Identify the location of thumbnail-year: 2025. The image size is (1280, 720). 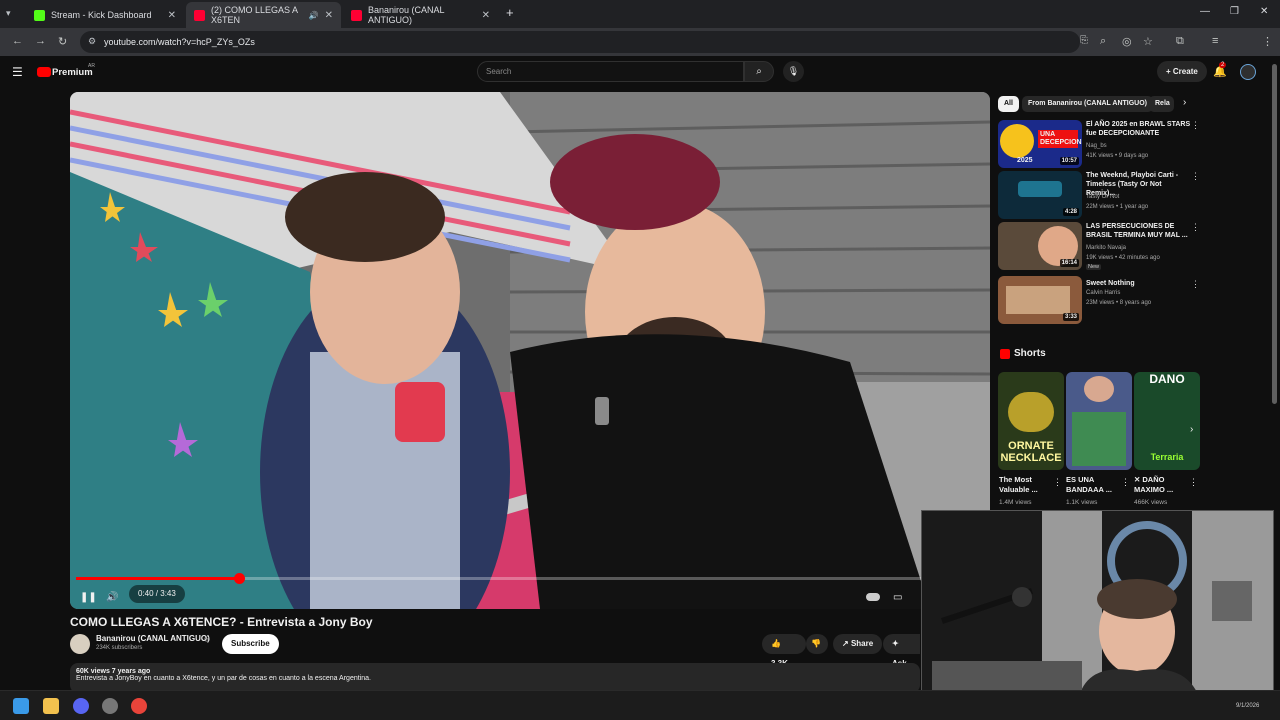
(1025, 160).